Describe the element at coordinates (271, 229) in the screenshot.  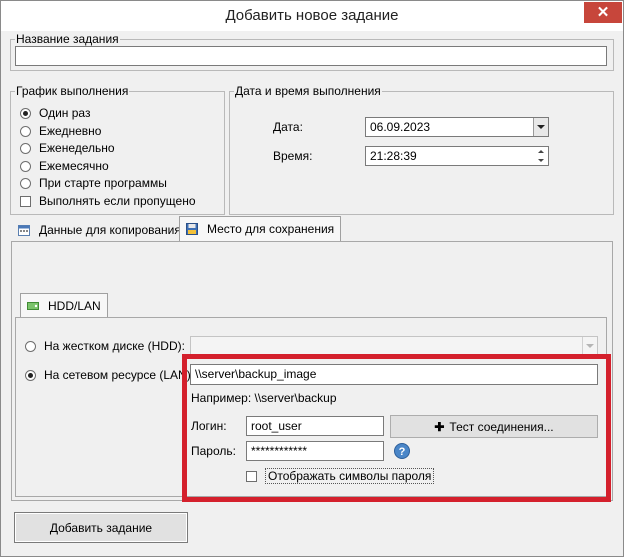
I see `tab-label: Место для сохранения` at that location.